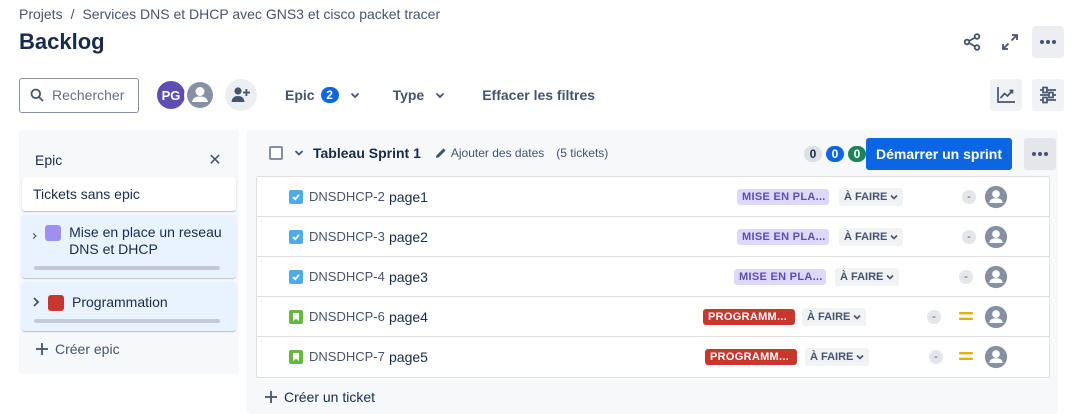 The height and width of the screenshot is (414, 1078). Describe the element at coordinates (653, 237) in the screenshot. I see `ticket-row: DNSDHCP-3 page2 MISE EN PLA... À FAIRE -` at that location.